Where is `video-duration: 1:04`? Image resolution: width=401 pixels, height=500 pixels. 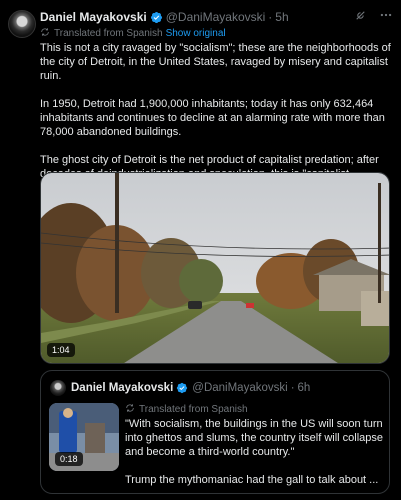 video-duration: 1:04 is located at coordinates (61, 350).